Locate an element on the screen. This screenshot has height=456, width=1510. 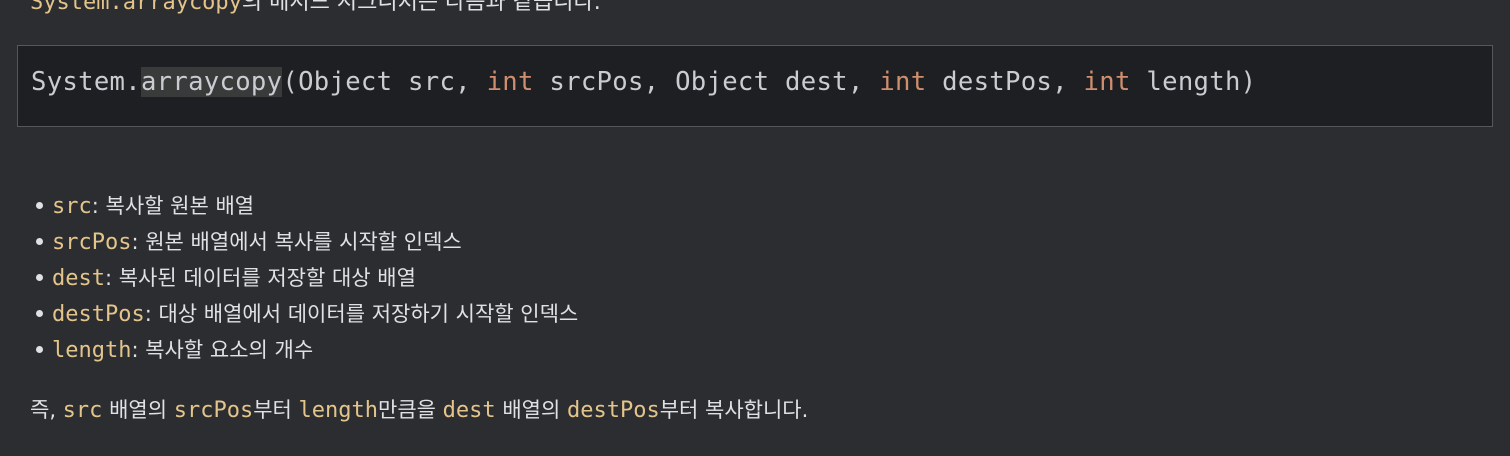
code-token: (Object src, is located at coordinates (384, 82).